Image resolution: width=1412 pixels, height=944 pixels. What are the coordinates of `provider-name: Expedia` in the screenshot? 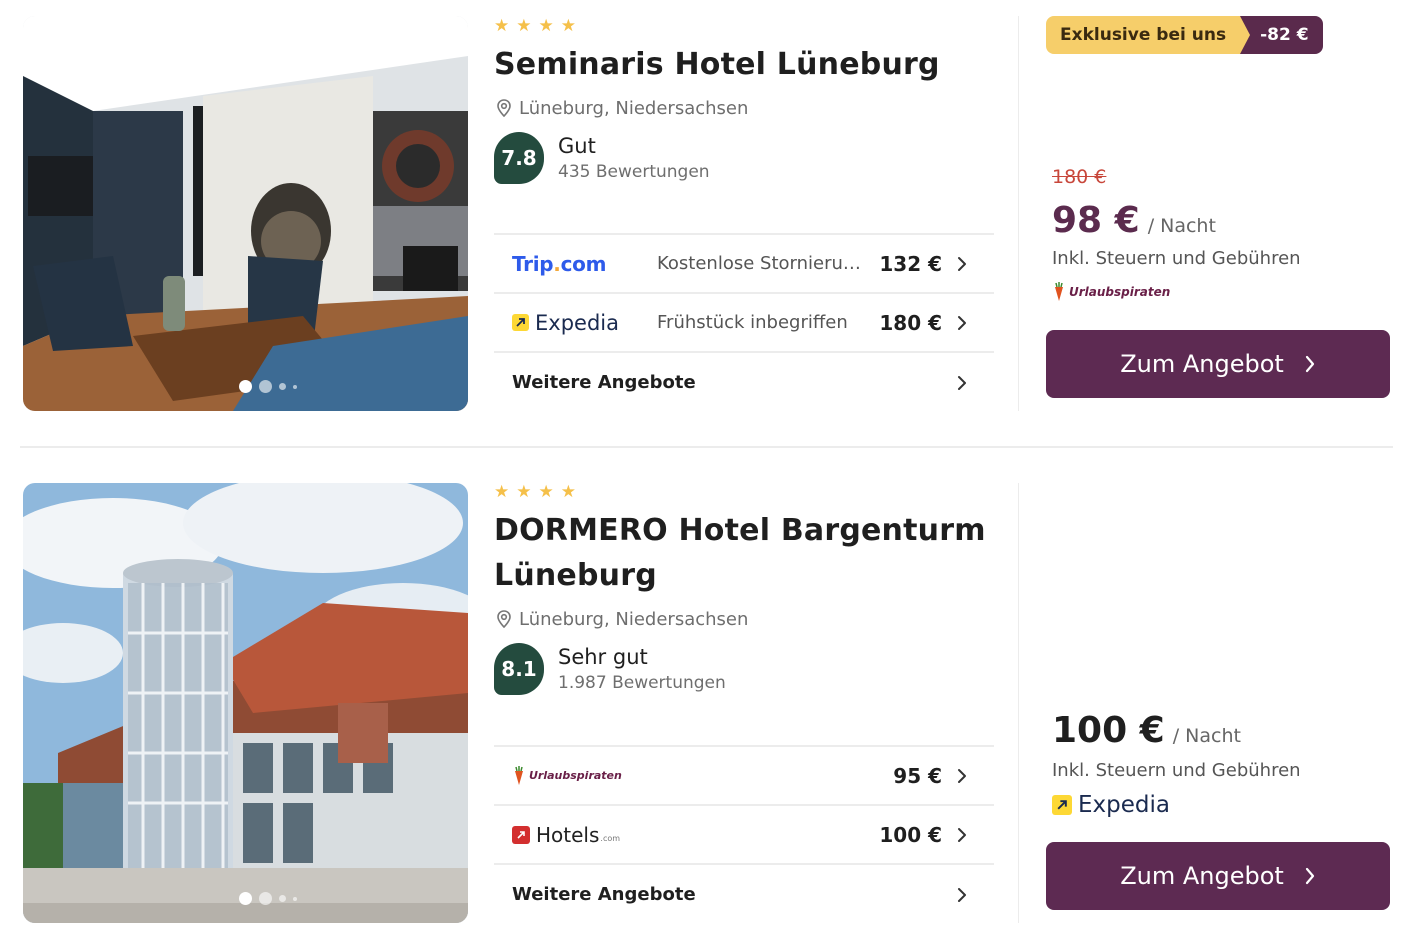 It's located at (577, 322).